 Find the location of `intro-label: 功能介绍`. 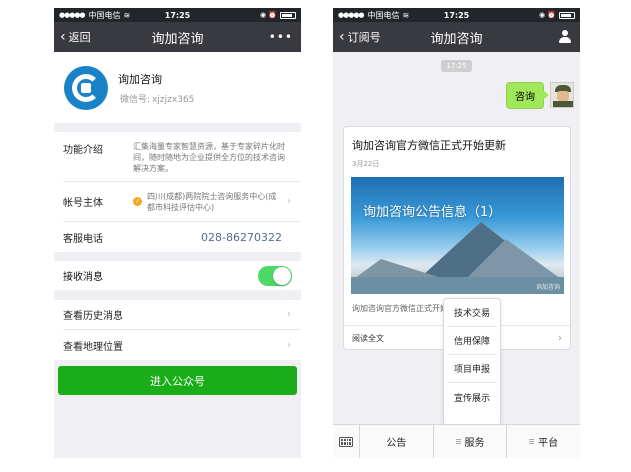

intro-label: 功能介绍 is located at coordinates (83, 150).